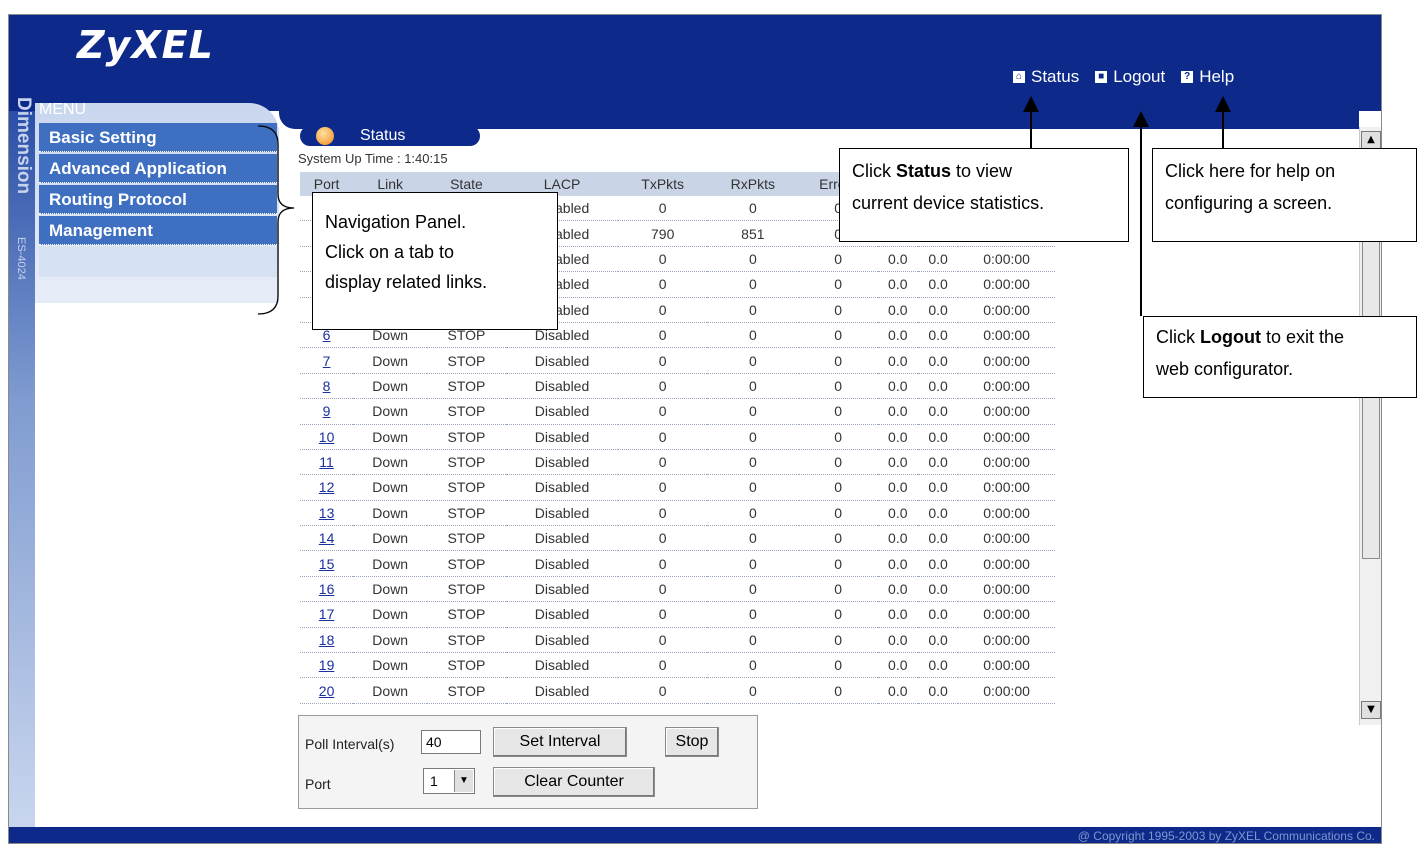  What do you see at coordinates (390, 136) in the screenshot?
I see `status-title-pill: Status` at bounding box center [390, 136].